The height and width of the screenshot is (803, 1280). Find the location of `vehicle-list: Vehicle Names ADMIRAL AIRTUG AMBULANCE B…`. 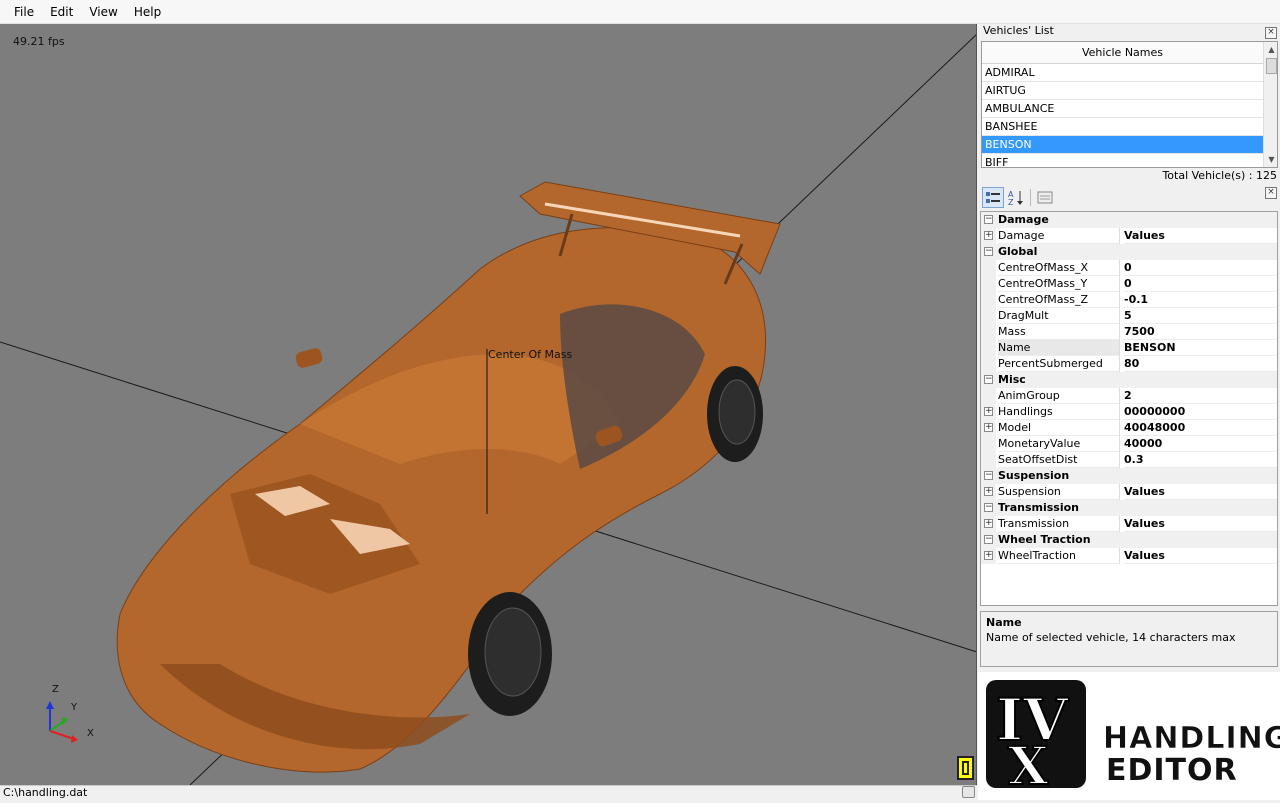

vehicle-list: Vehicle Names ADMIRAL AIRTUG AMBULANCE B… is located at coordinates (1129, 104).